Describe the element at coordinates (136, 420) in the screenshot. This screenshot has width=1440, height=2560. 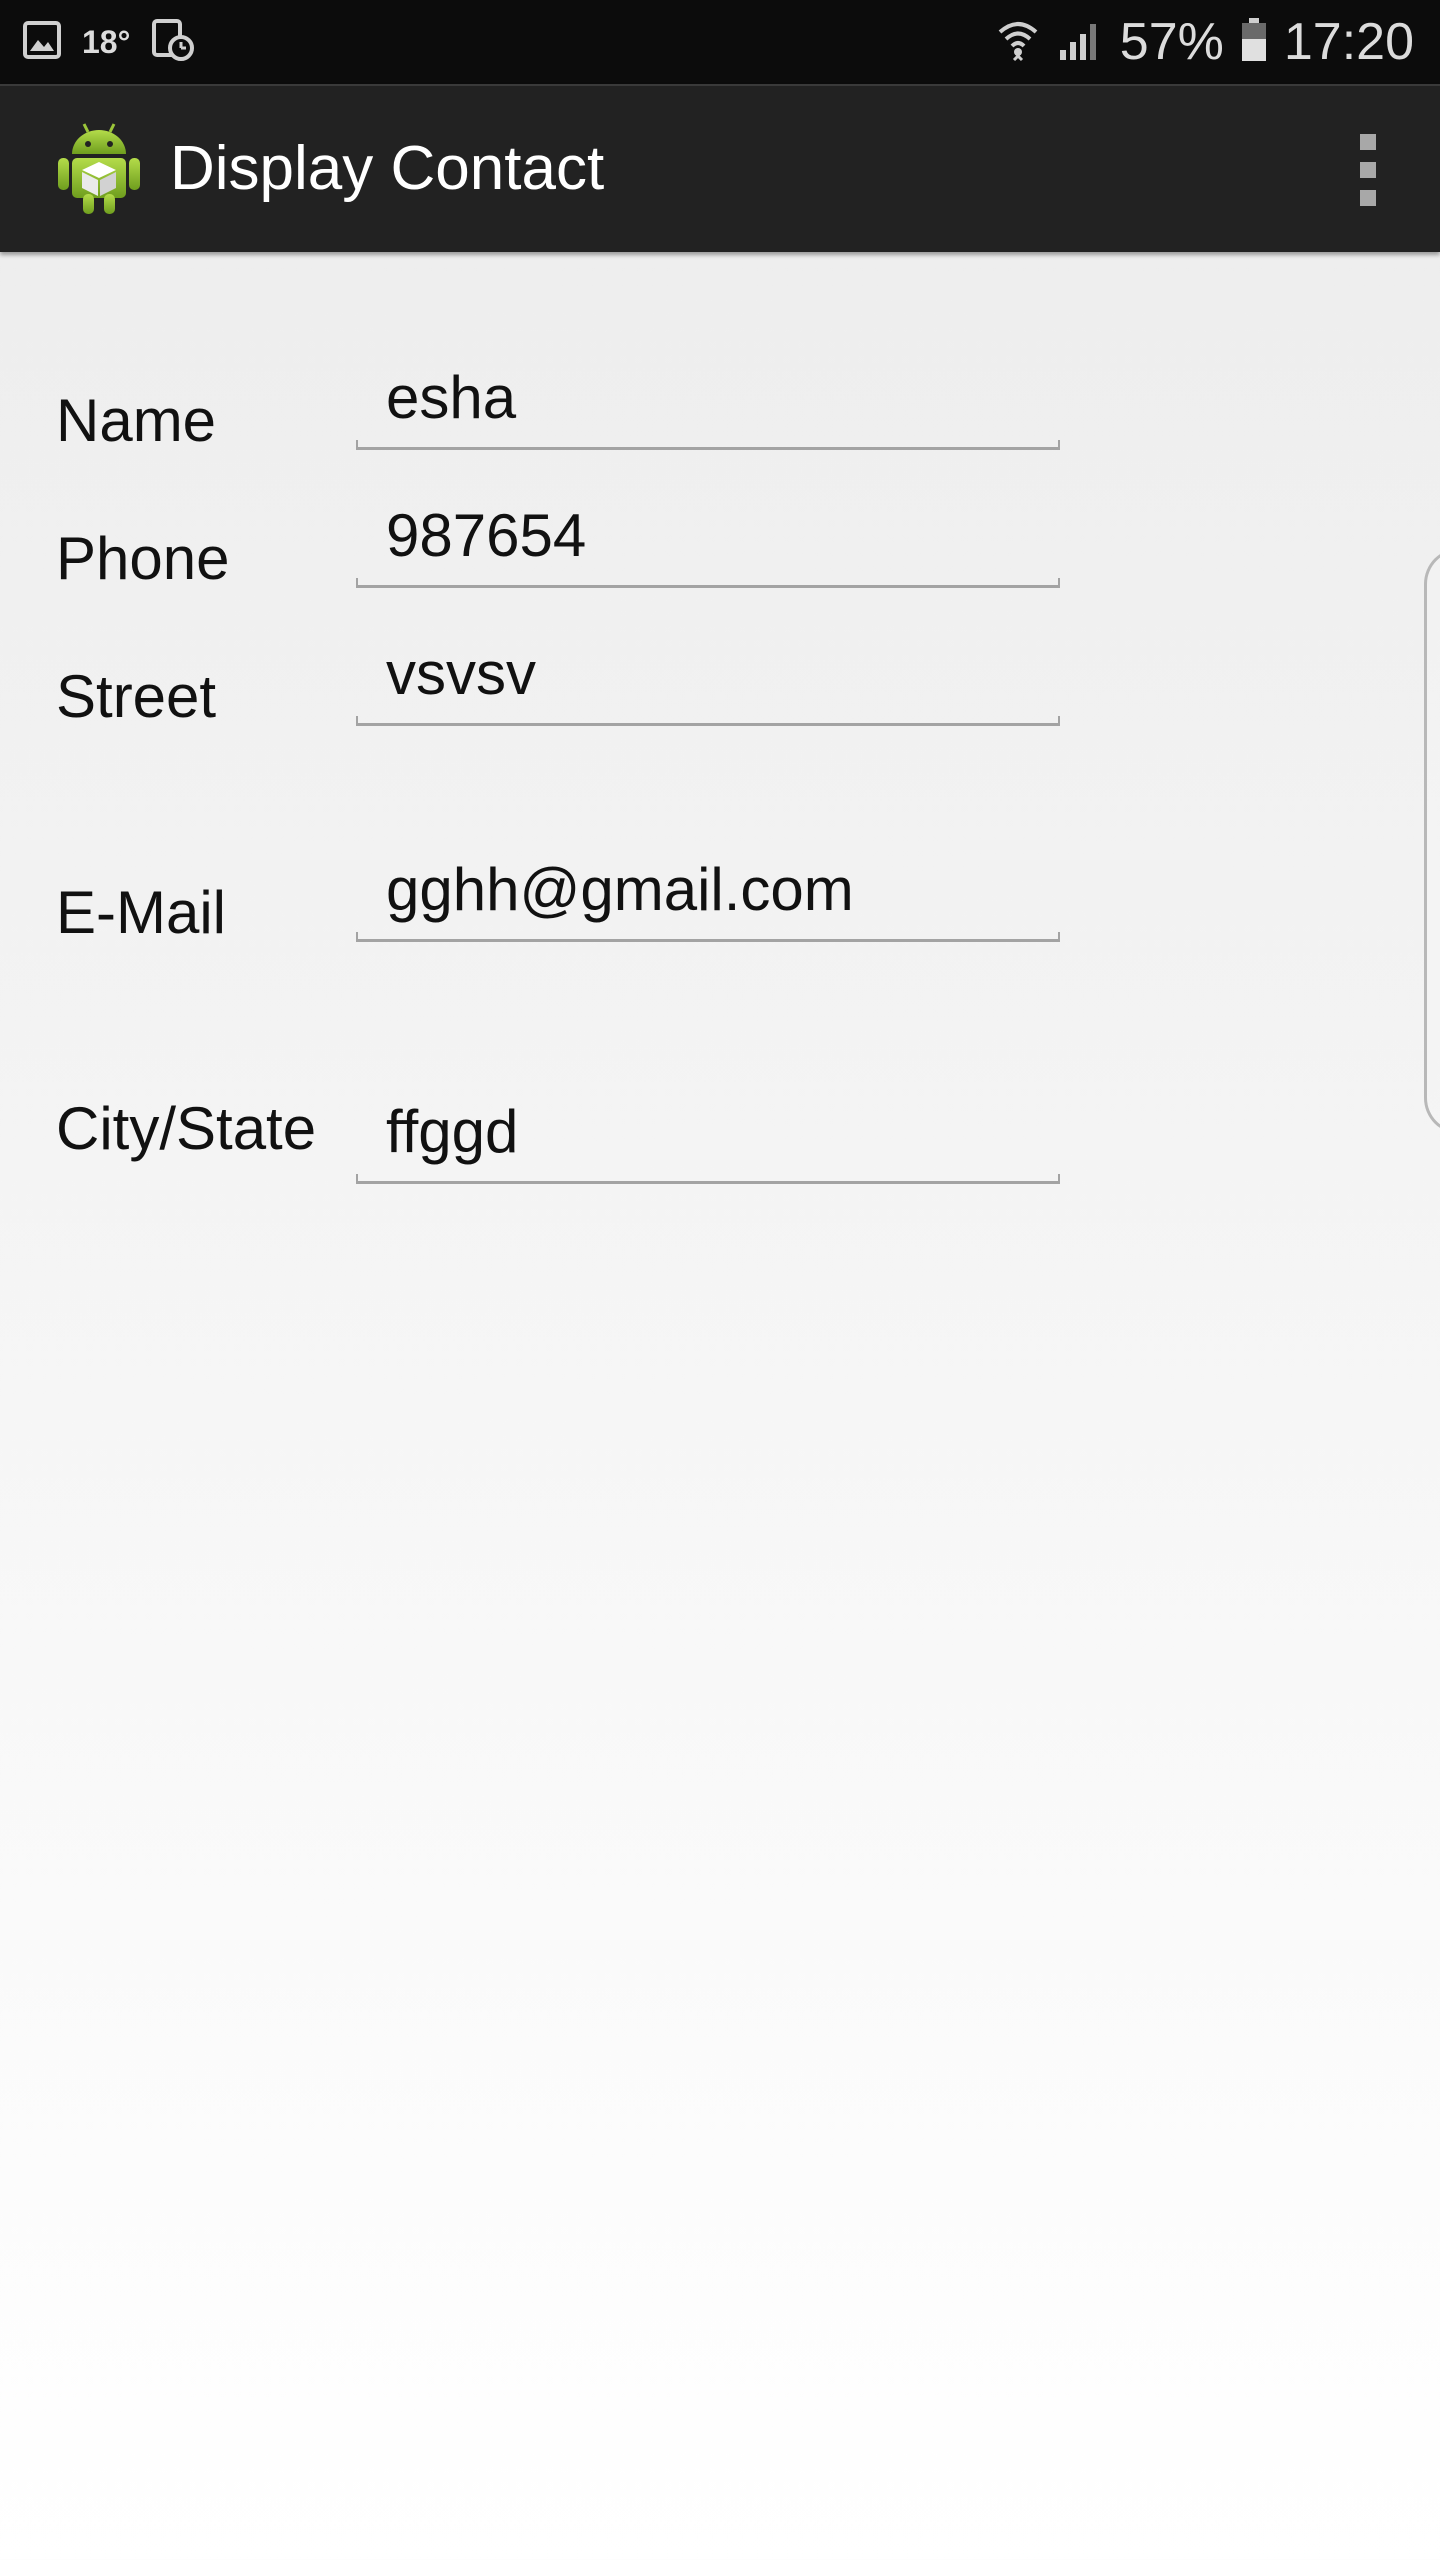
I see `name-label: Name` at that location.